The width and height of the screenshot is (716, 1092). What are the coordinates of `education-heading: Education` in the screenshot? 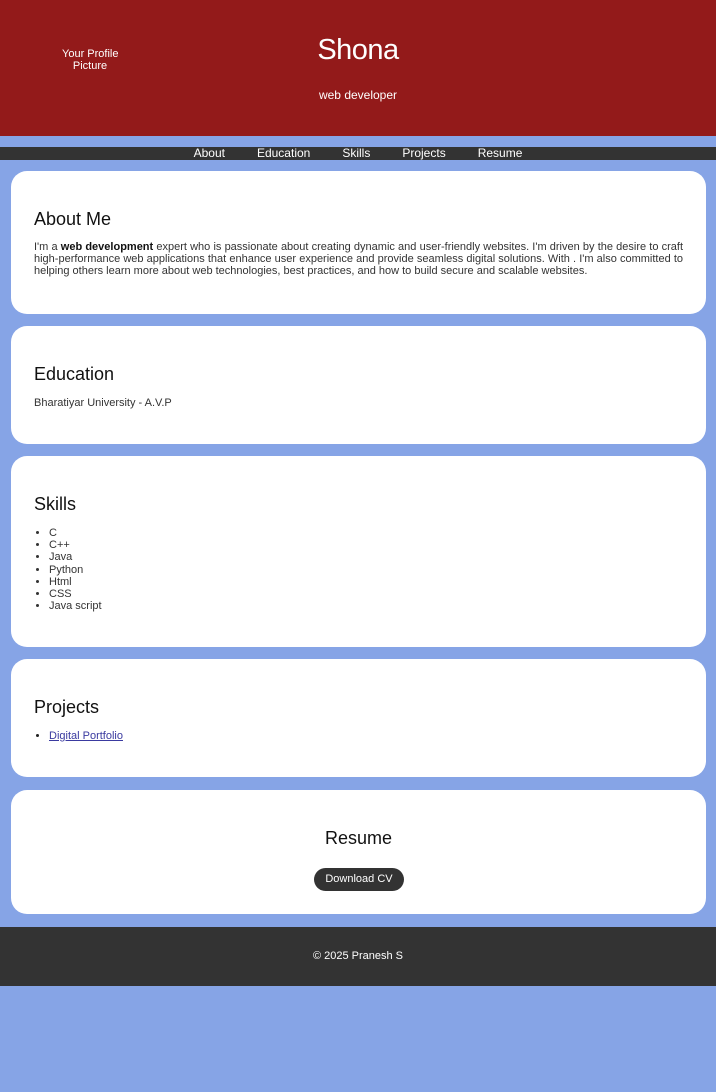 It's located at (74, 374).